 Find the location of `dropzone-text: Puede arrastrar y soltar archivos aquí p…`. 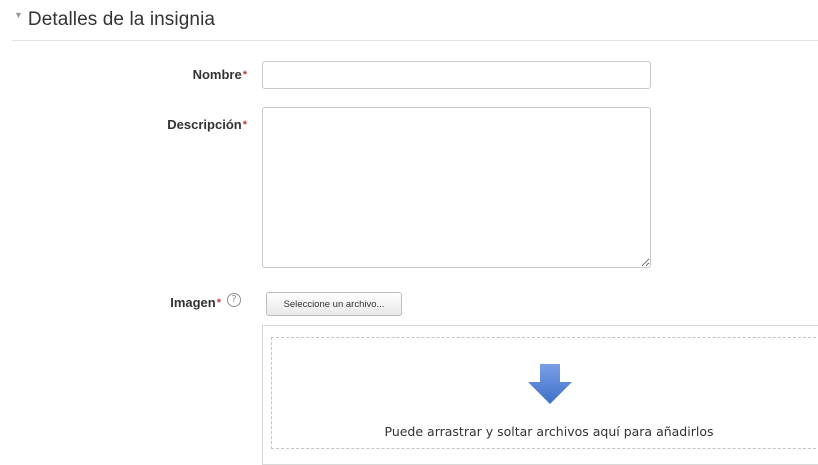

dropzone-text: Puede arrastrar y soltar archivos aquí p… is located at coordinates (549, 431).